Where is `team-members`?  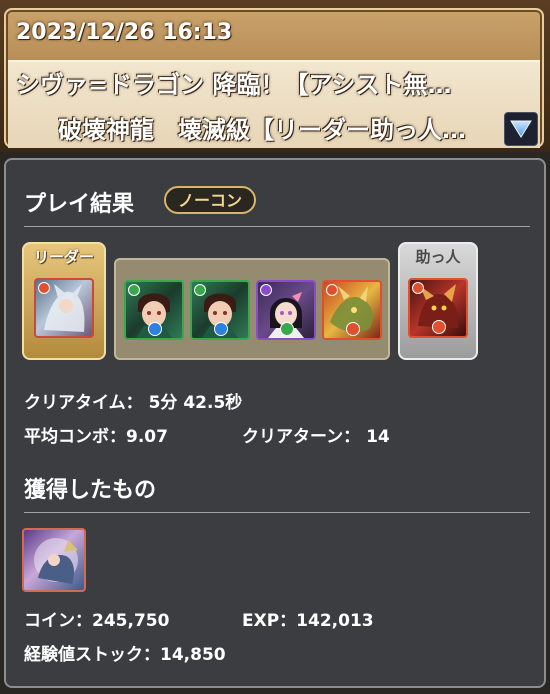
team-members is located at coordinates (252, 309).